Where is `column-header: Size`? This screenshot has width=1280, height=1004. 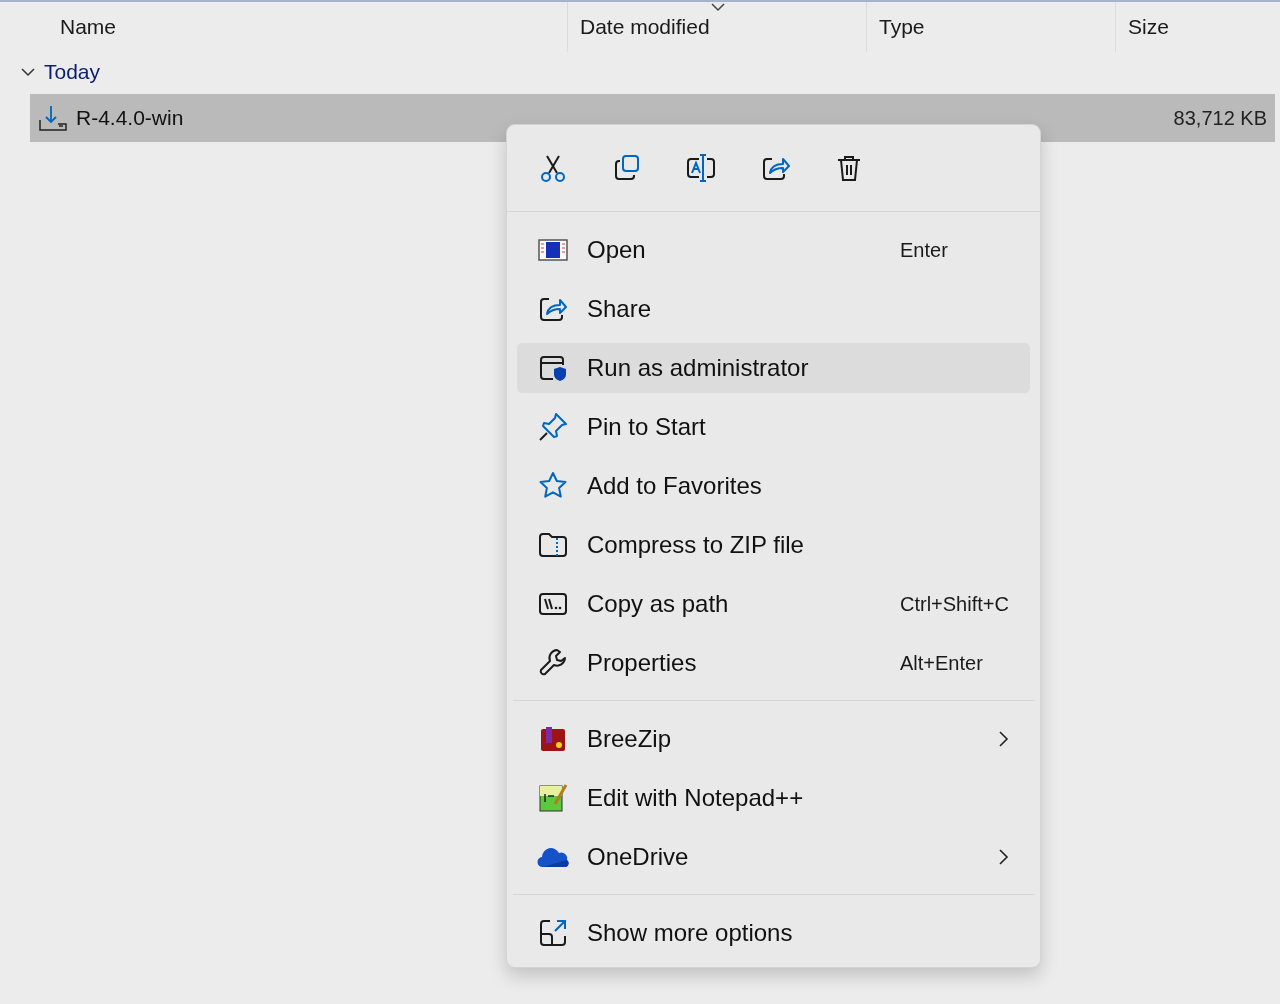
column-header: Size is located at coordinates (1148, 27).